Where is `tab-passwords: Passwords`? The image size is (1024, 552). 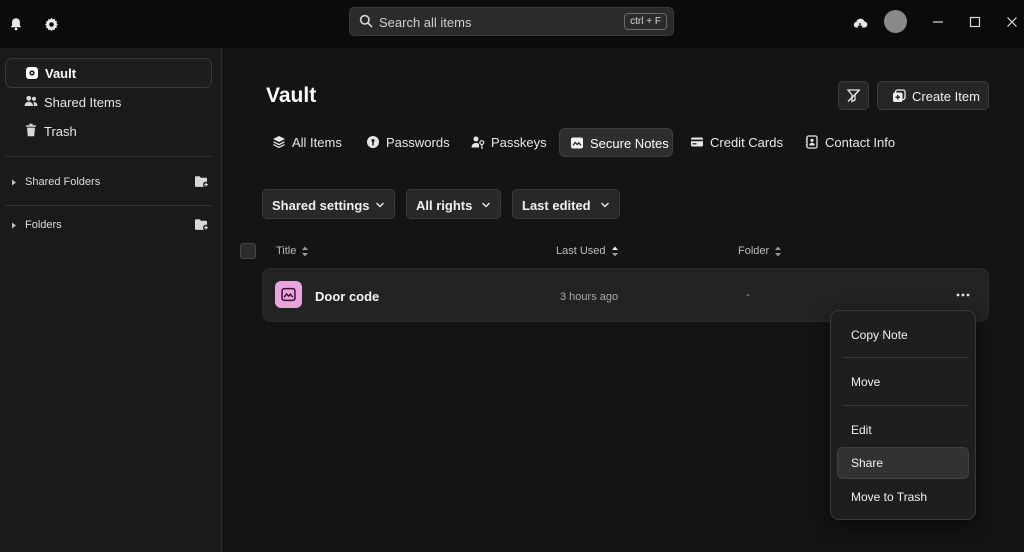
tab-passwords: Passwords is located at coordinates (406, 142).